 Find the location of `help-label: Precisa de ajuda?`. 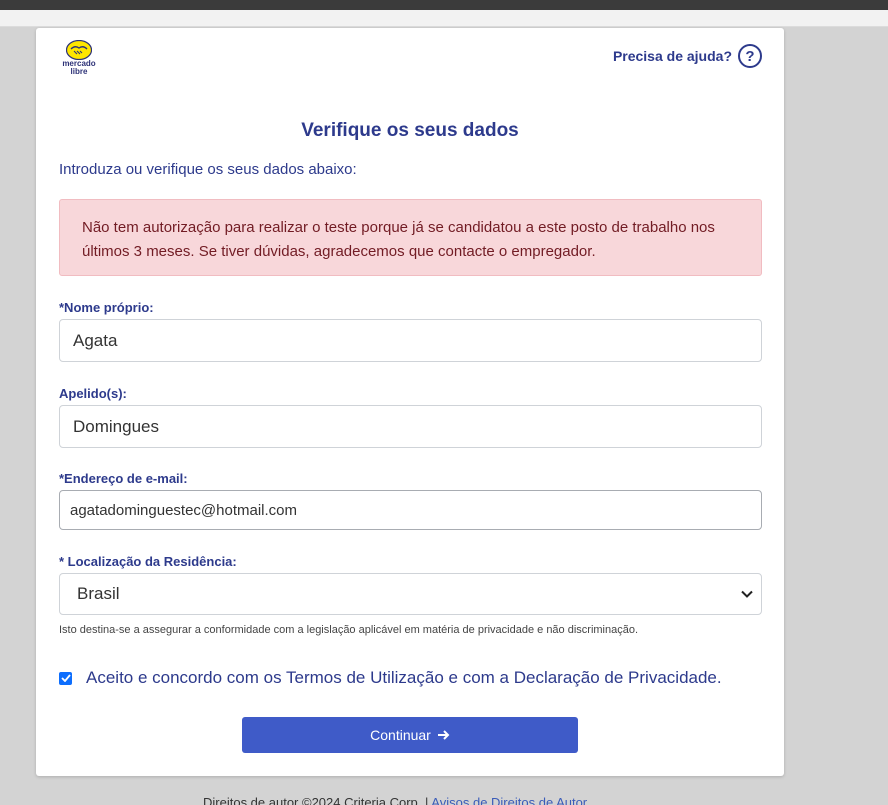

help-label: Precisa de ajuda? is located at coordinates (672, 56).